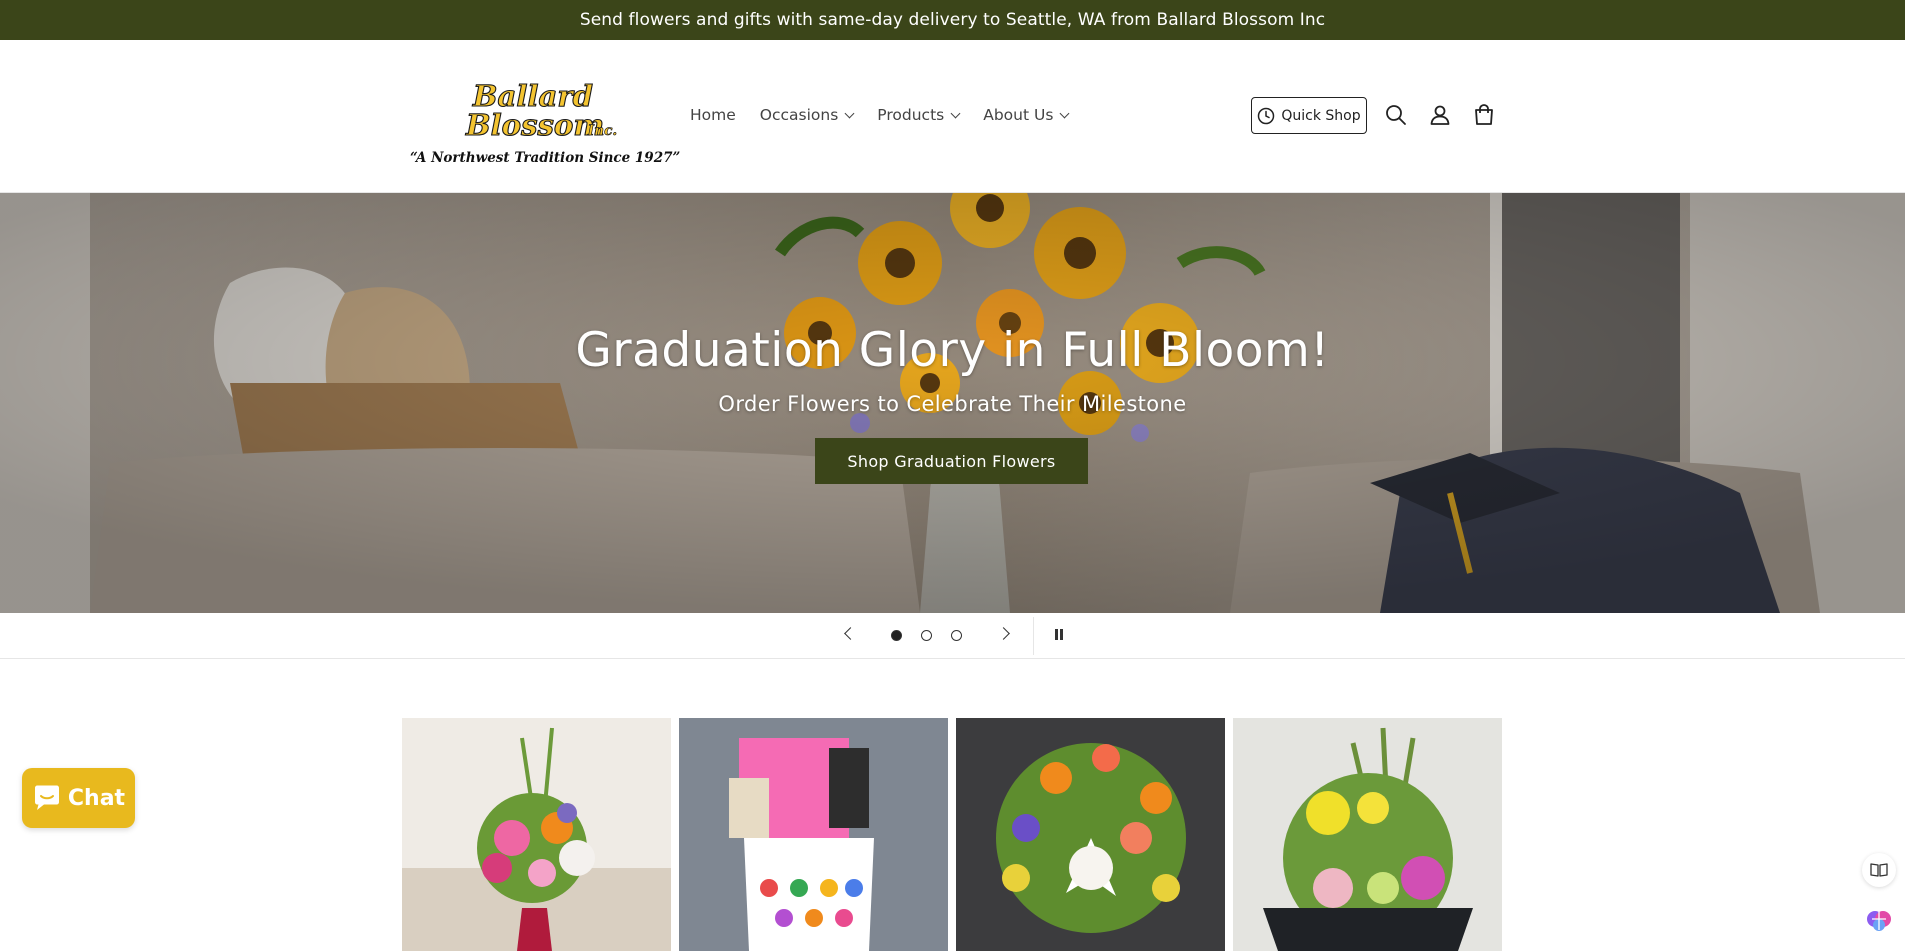 Image resolution: width=1905 pixels, height=951 pixels. What do you see at coordinates (1484, 115) in the screenshot?
I see `cart-icon` at bounding box center [1484, 115].